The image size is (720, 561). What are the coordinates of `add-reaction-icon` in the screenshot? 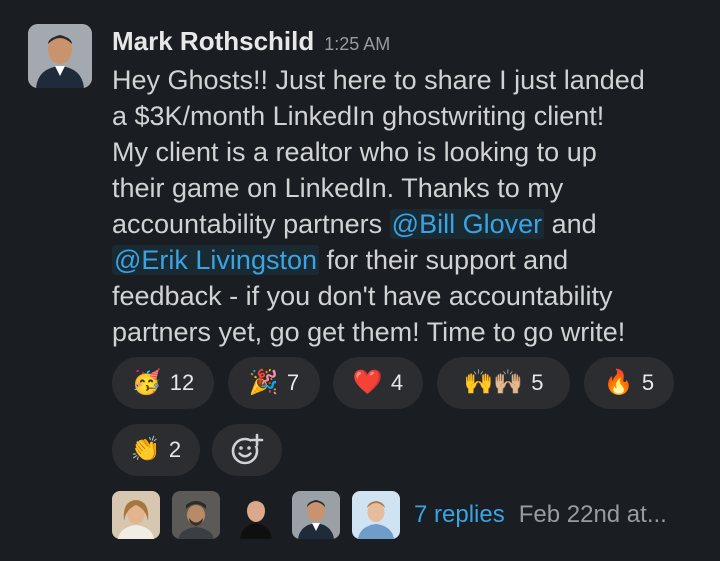 It's located at (247, 449).